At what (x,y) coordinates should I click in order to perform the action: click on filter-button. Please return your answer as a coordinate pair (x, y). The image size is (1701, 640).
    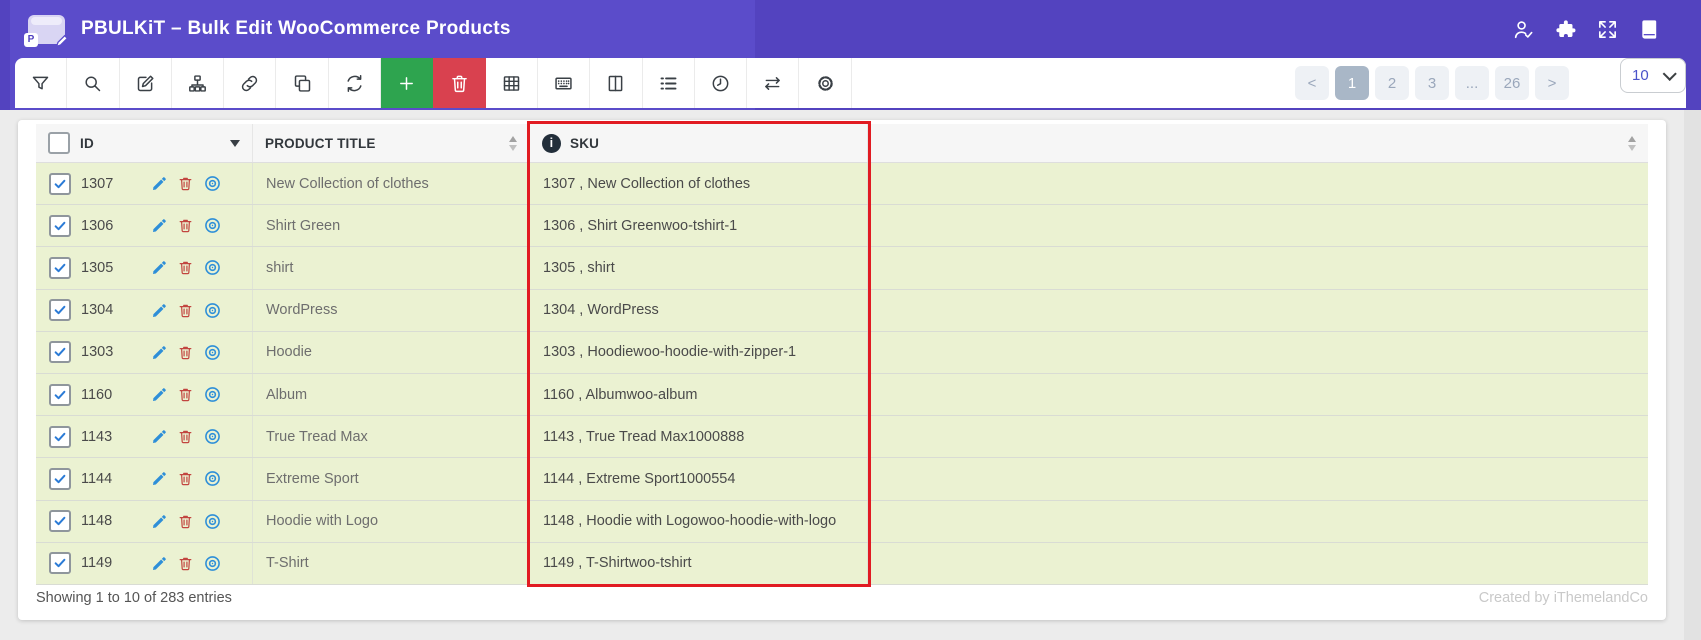
    Looking at the image, I should click on (41, 83).